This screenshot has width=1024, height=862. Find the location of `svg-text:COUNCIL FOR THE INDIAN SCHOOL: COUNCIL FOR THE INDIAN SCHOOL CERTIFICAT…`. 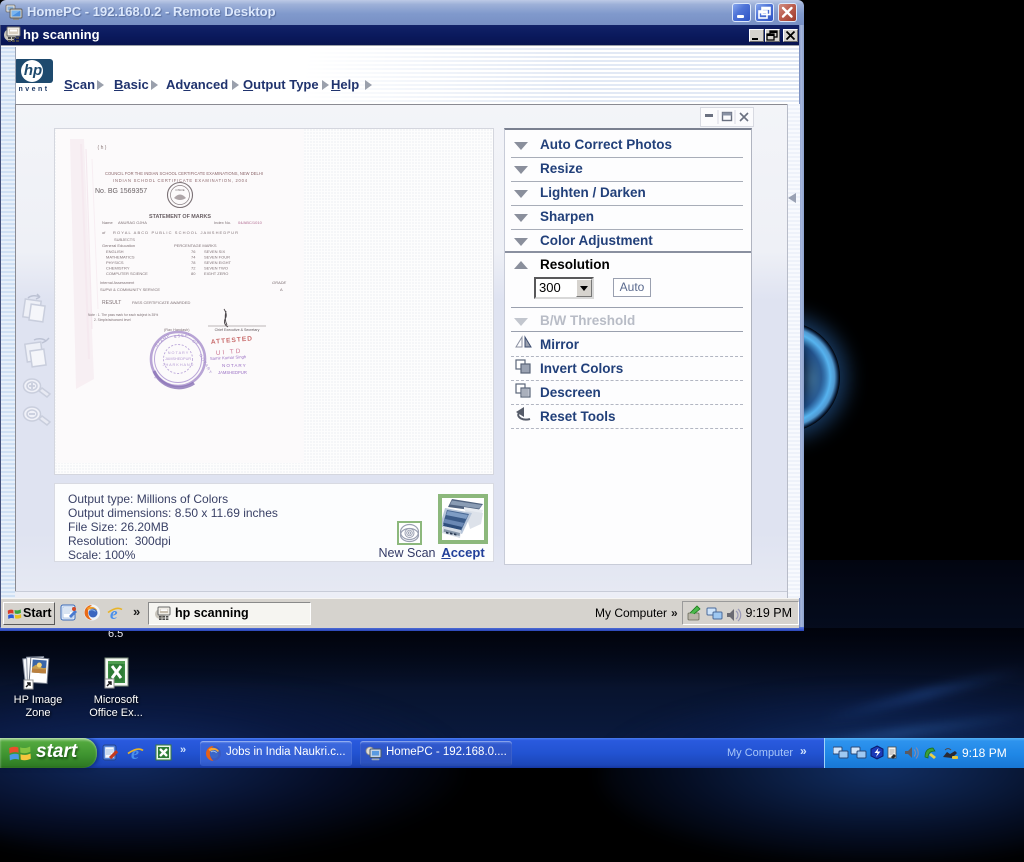

svg-text:COUNCIL FOR THE INDIAN SCHOOL: COUNCIL FOR THE INDIAN SCHOOL CERTIFICAT… is located at coordinates (184, 173).